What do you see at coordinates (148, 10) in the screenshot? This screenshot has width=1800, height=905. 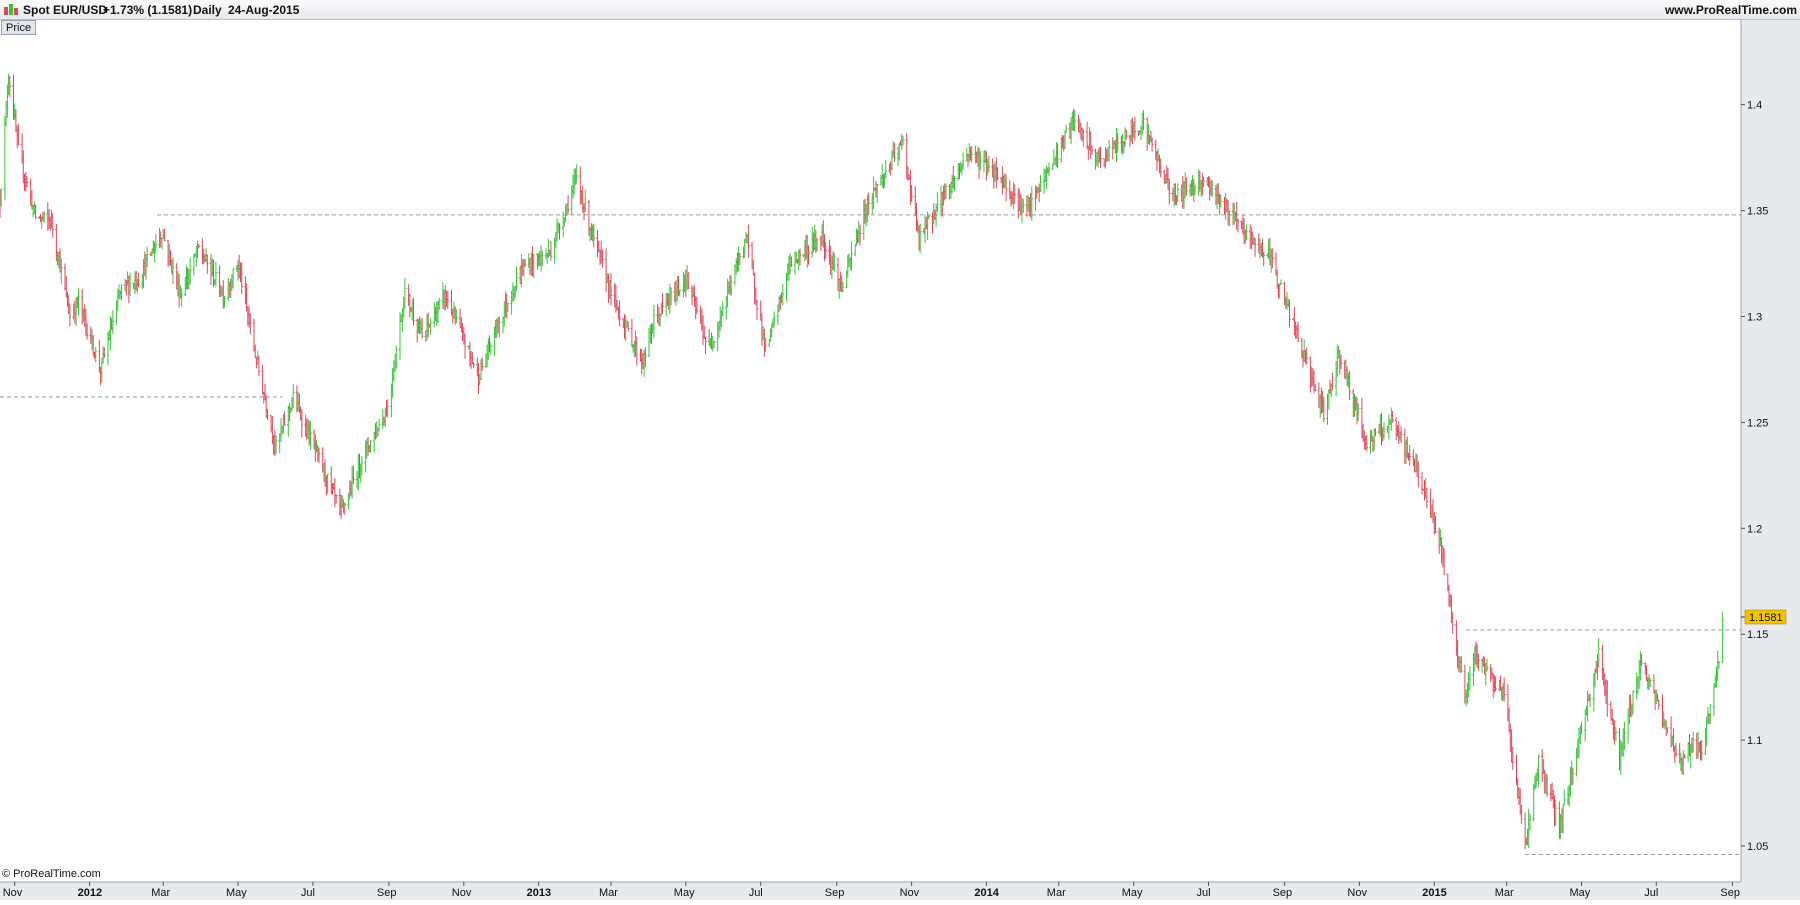 I see `price-change: +1.73% (1.1581)` at bounding box center [148, 10].